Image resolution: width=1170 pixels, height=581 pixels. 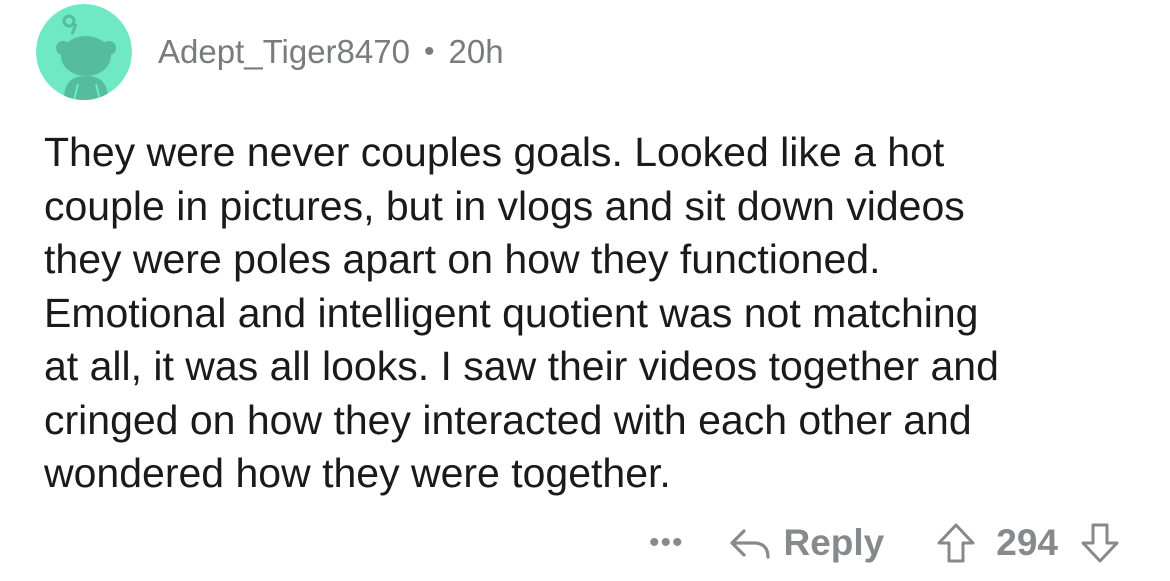 I want to click on downvote-arrow-icon, so click(x=1100, y=543).